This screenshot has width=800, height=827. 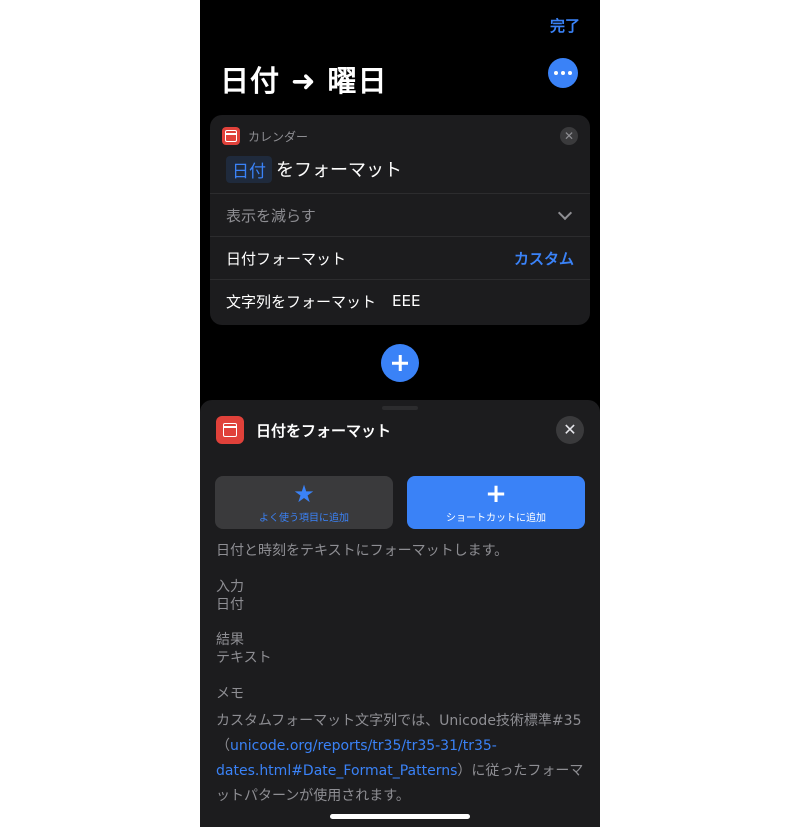 What do you see at coordinates (271, 215) in the screenshot?
I see `show-less-label: 表示を減らす` at bounding box center [271, 215].